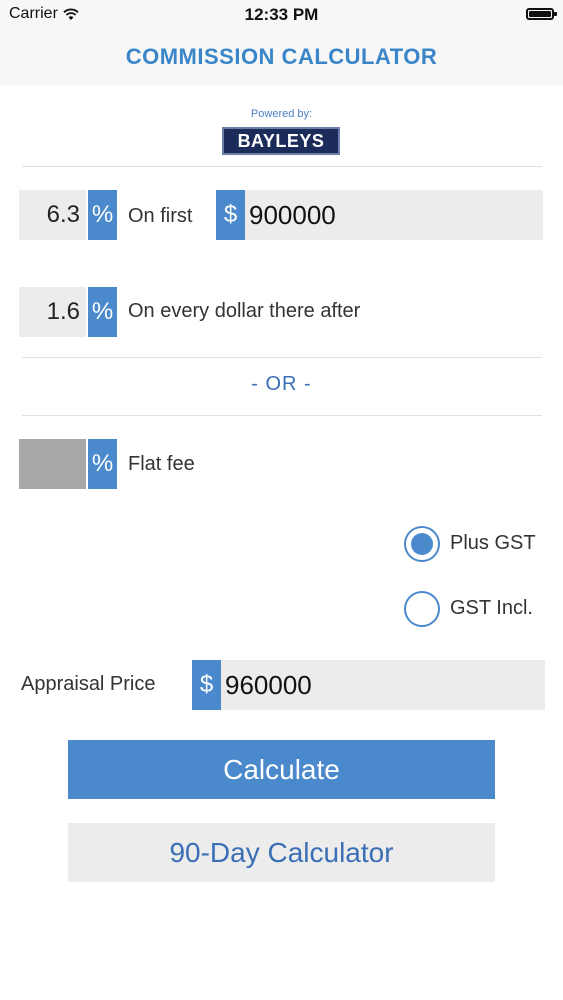  I want to click on gst-incl-radio, so click(422, 609).